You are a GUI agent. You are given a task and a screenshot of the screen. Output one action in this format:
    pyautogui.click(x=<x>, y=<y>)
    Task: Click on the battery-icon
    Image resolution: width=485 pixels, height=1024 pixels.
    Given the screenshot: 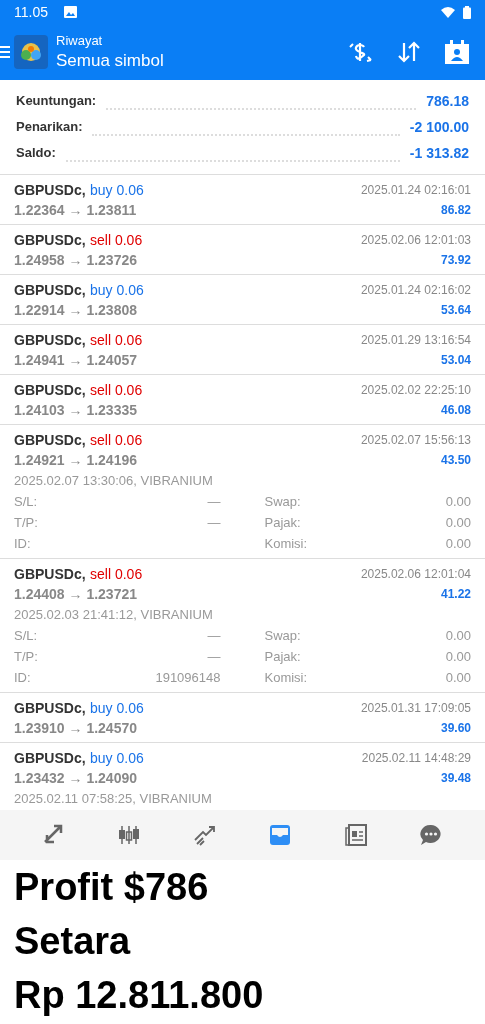 What is the action you would take?
    pyautogui.click(x=467, y=12)
    